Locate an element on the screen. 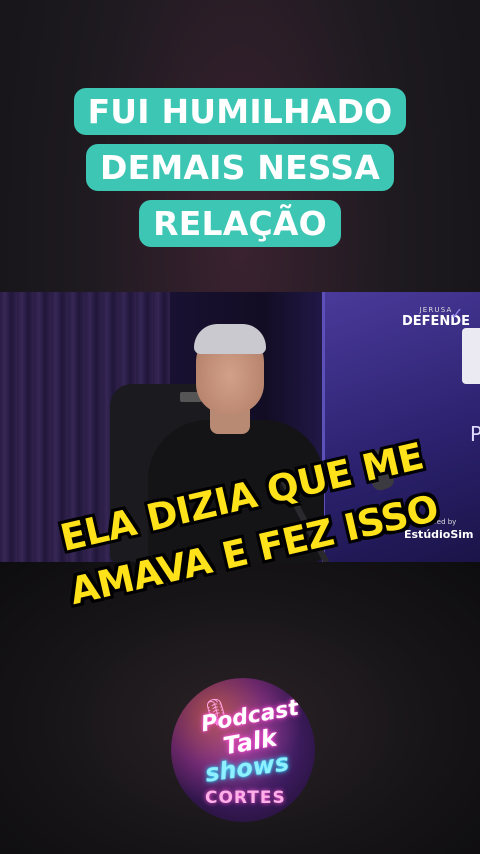 The width and height of the screenshot is (480, 854). screen-letter-block is located at coordinates (471, 356).